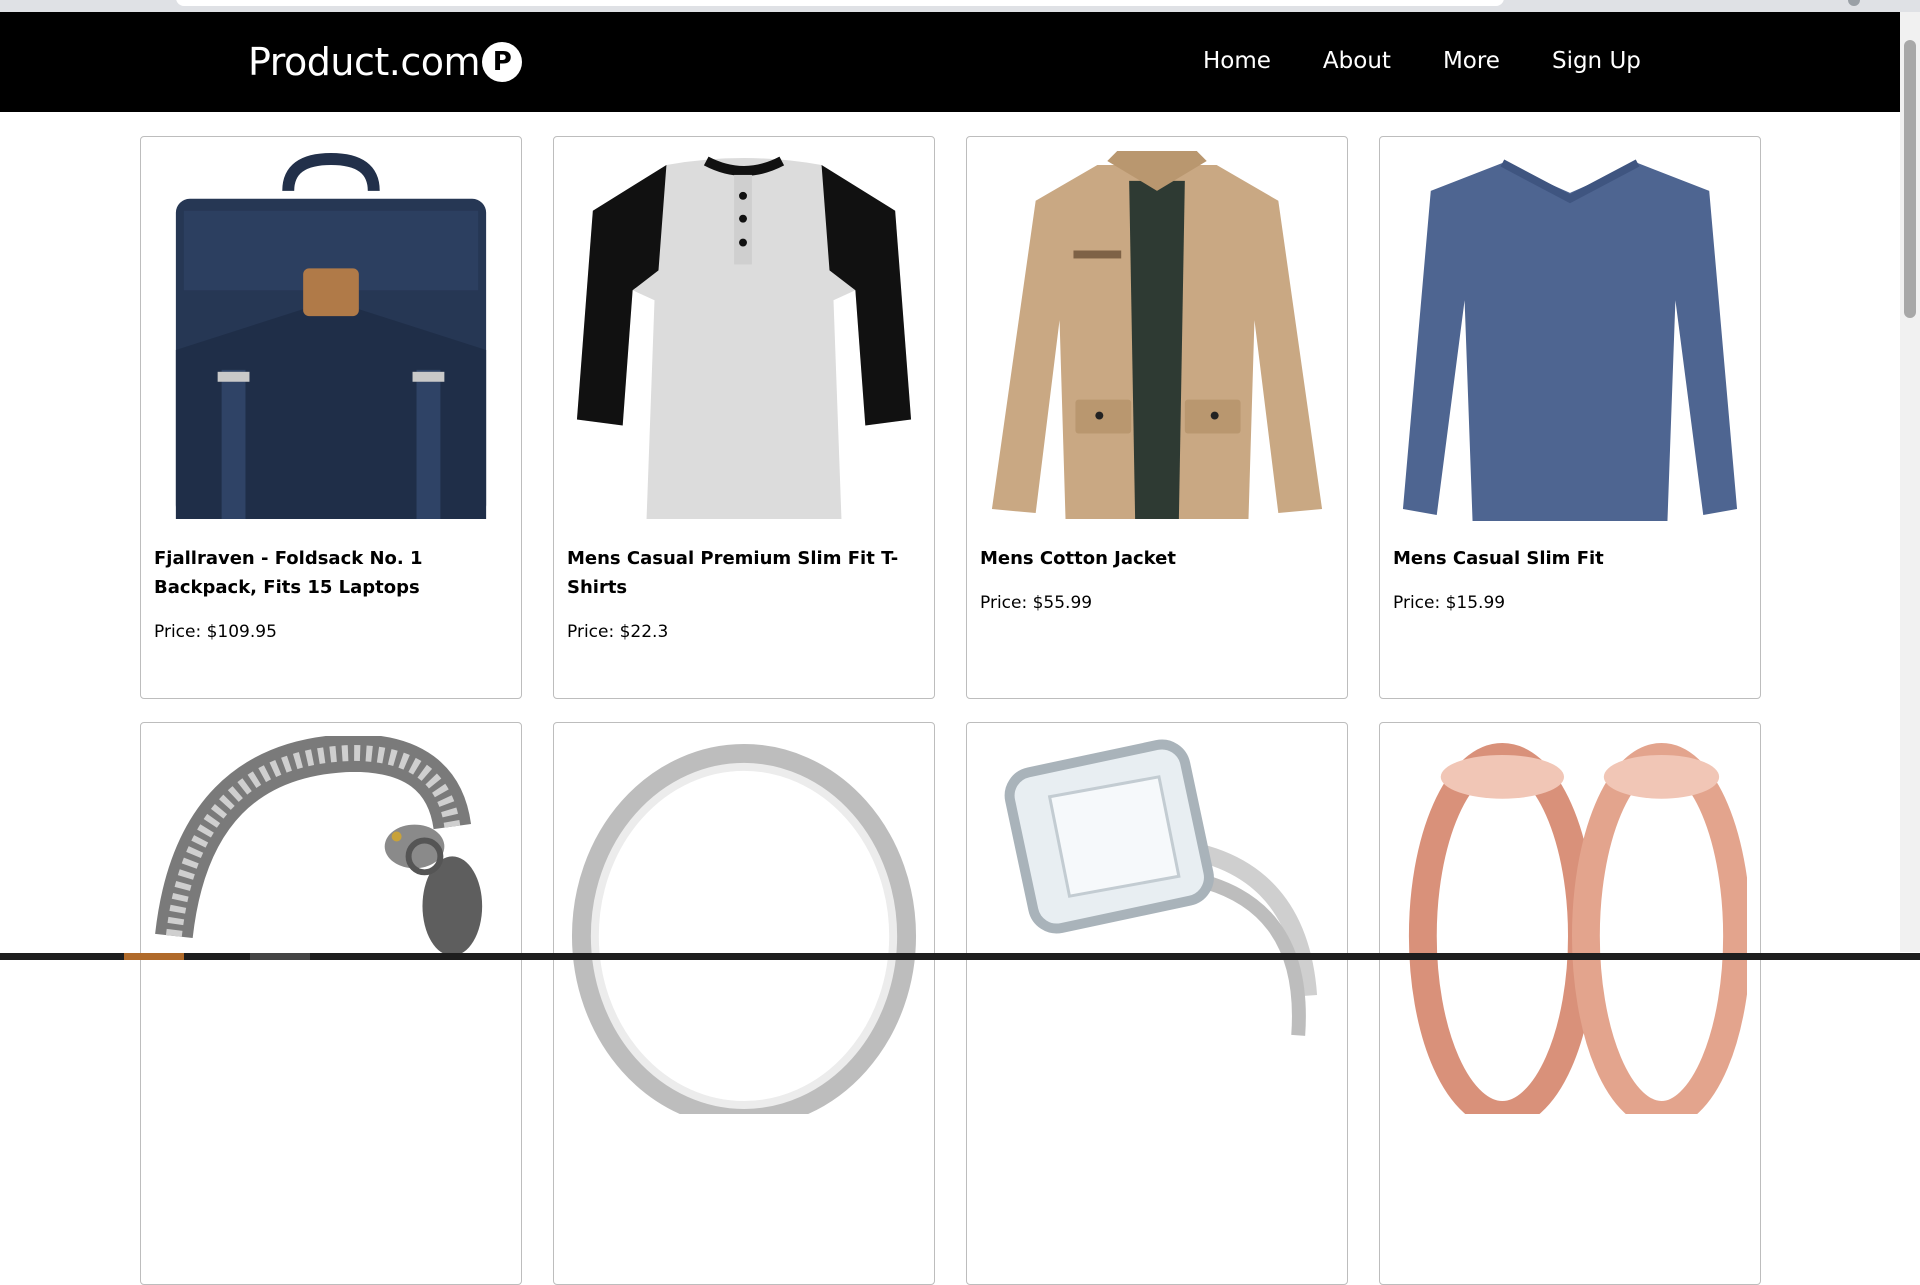  Describe the element at coordinates (960, 956) in the screenshot. I see `taskbar` at that location.